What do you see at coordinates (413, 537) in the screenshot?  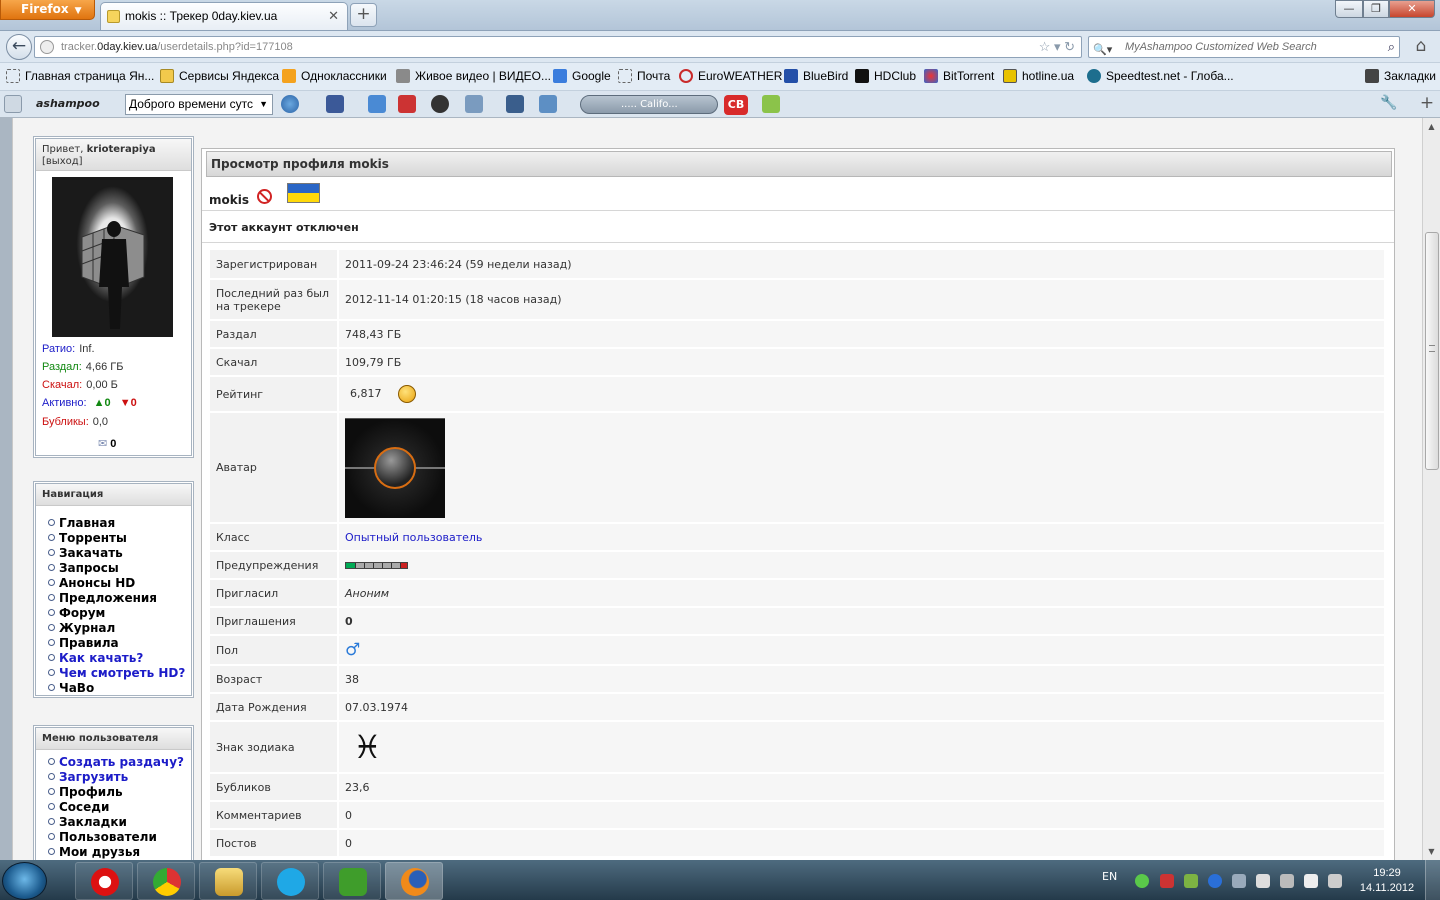 I see `user-class-link: Опытный пользователь` at bounding box center [413, 537].